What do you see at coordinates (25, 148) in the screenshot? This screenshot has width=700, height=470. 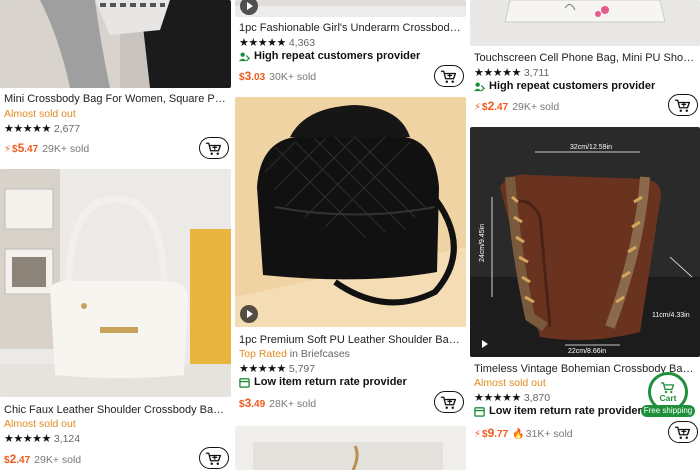 I see `price: $5.47` at bounding box center [25, 148].